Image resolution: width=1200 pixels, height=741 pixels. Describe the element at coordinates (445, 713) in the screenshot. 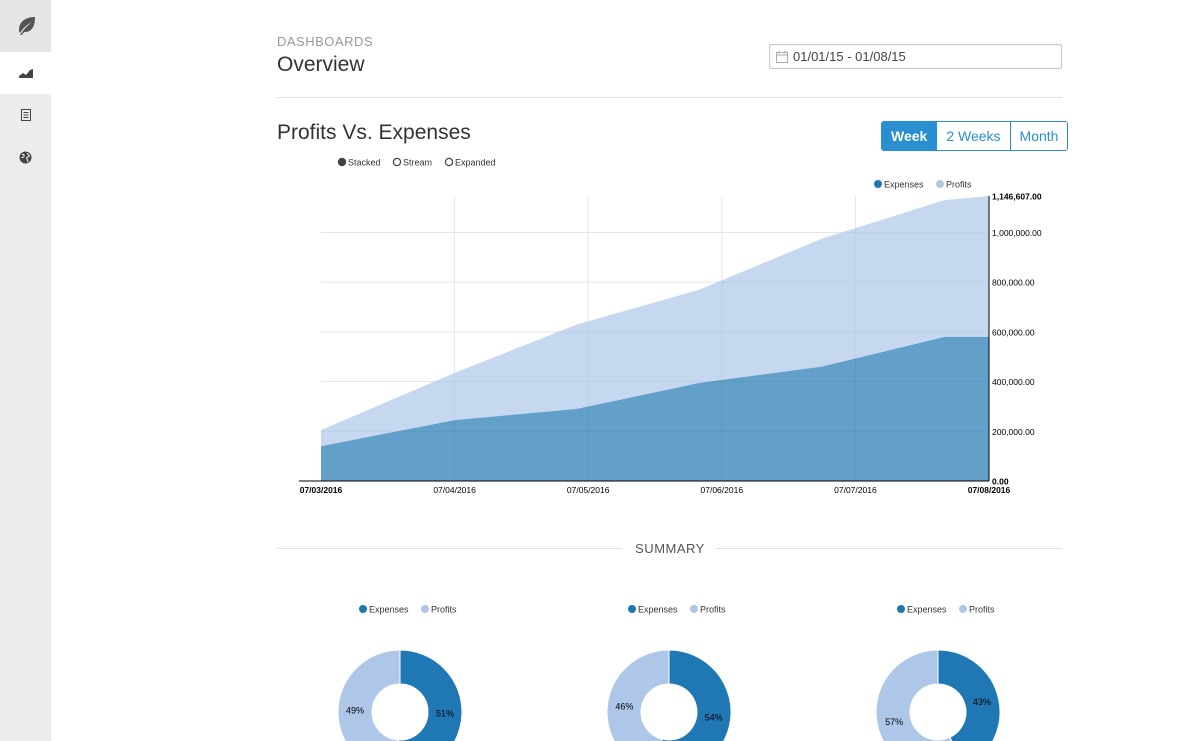

I see `donut-slice-label: 51%` at that location.